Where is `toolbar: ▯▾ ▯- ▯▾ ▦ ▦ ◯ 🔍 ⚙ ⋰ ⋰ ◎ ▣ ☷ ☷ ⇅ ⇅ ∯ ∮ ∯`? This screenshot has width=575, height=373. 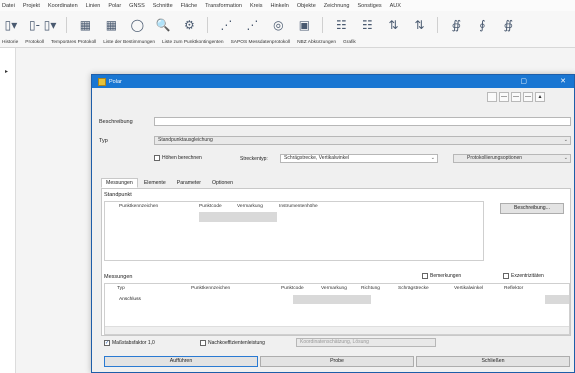
toolbar: ▯▾ ▯- ▯▾ ▦ ▦ ◯ 🔍 ⚙ ⋰ ⋰ ◎ ▣ ☷ ☷ ⇅ ⇅ ∯ ∮ ∯ is located at coordinates (287, 24).